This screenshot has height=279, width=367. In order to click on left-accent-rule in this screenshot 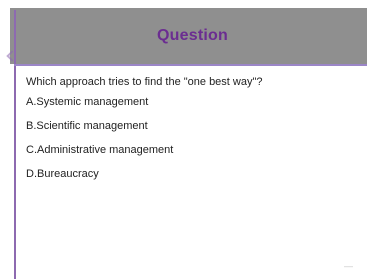, I will do `click(15, 144)`.